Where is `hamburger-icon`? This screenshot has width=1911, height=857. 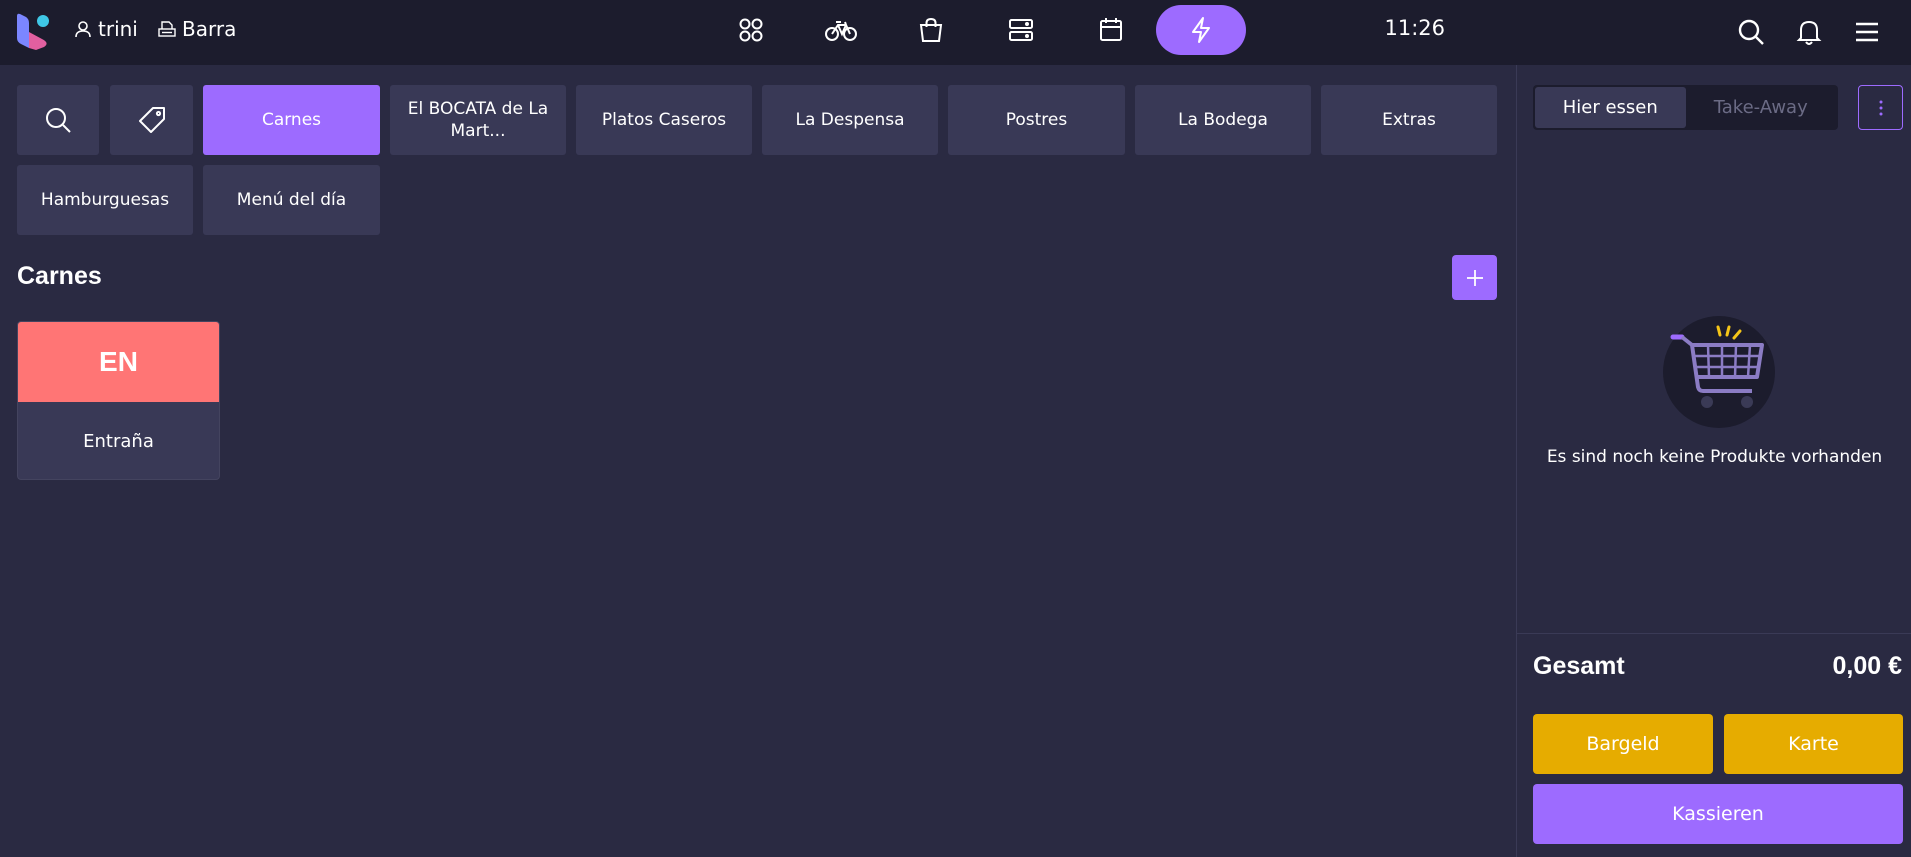
hamburger-icon is located at coordinates (1867, 32).